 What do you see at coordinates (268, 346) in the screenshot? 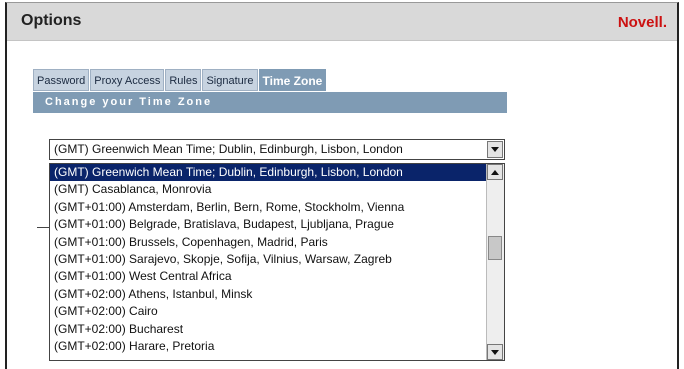
I see `timezone-option: (GMT+02:00) Harare, Pretoria` at bounding box center [268, 346].